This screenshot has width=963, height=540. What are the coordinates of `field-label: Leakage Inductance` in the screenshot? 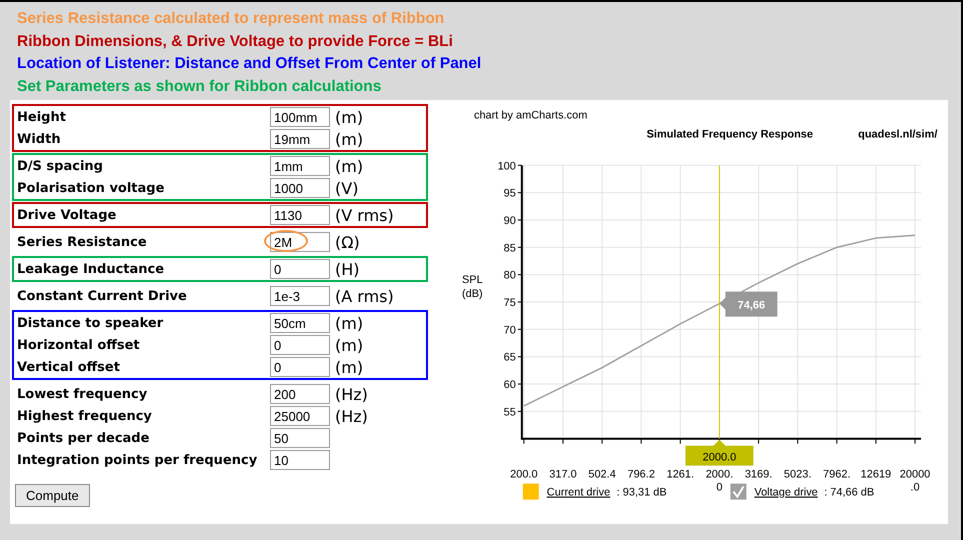 It's located at (91, 269).